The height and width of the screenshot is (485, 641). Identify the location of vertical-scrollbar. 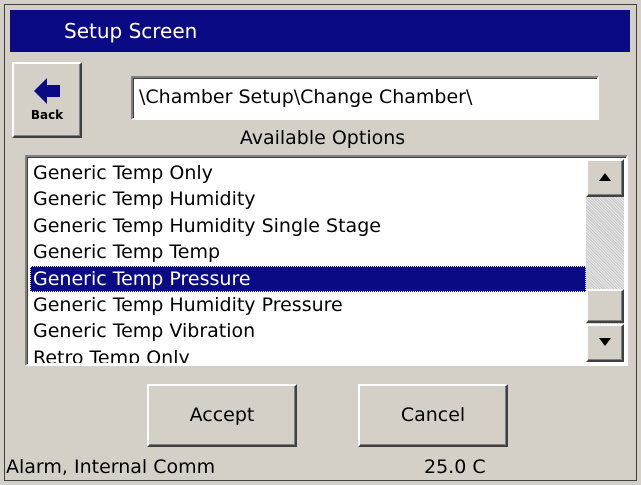
(605, 260).